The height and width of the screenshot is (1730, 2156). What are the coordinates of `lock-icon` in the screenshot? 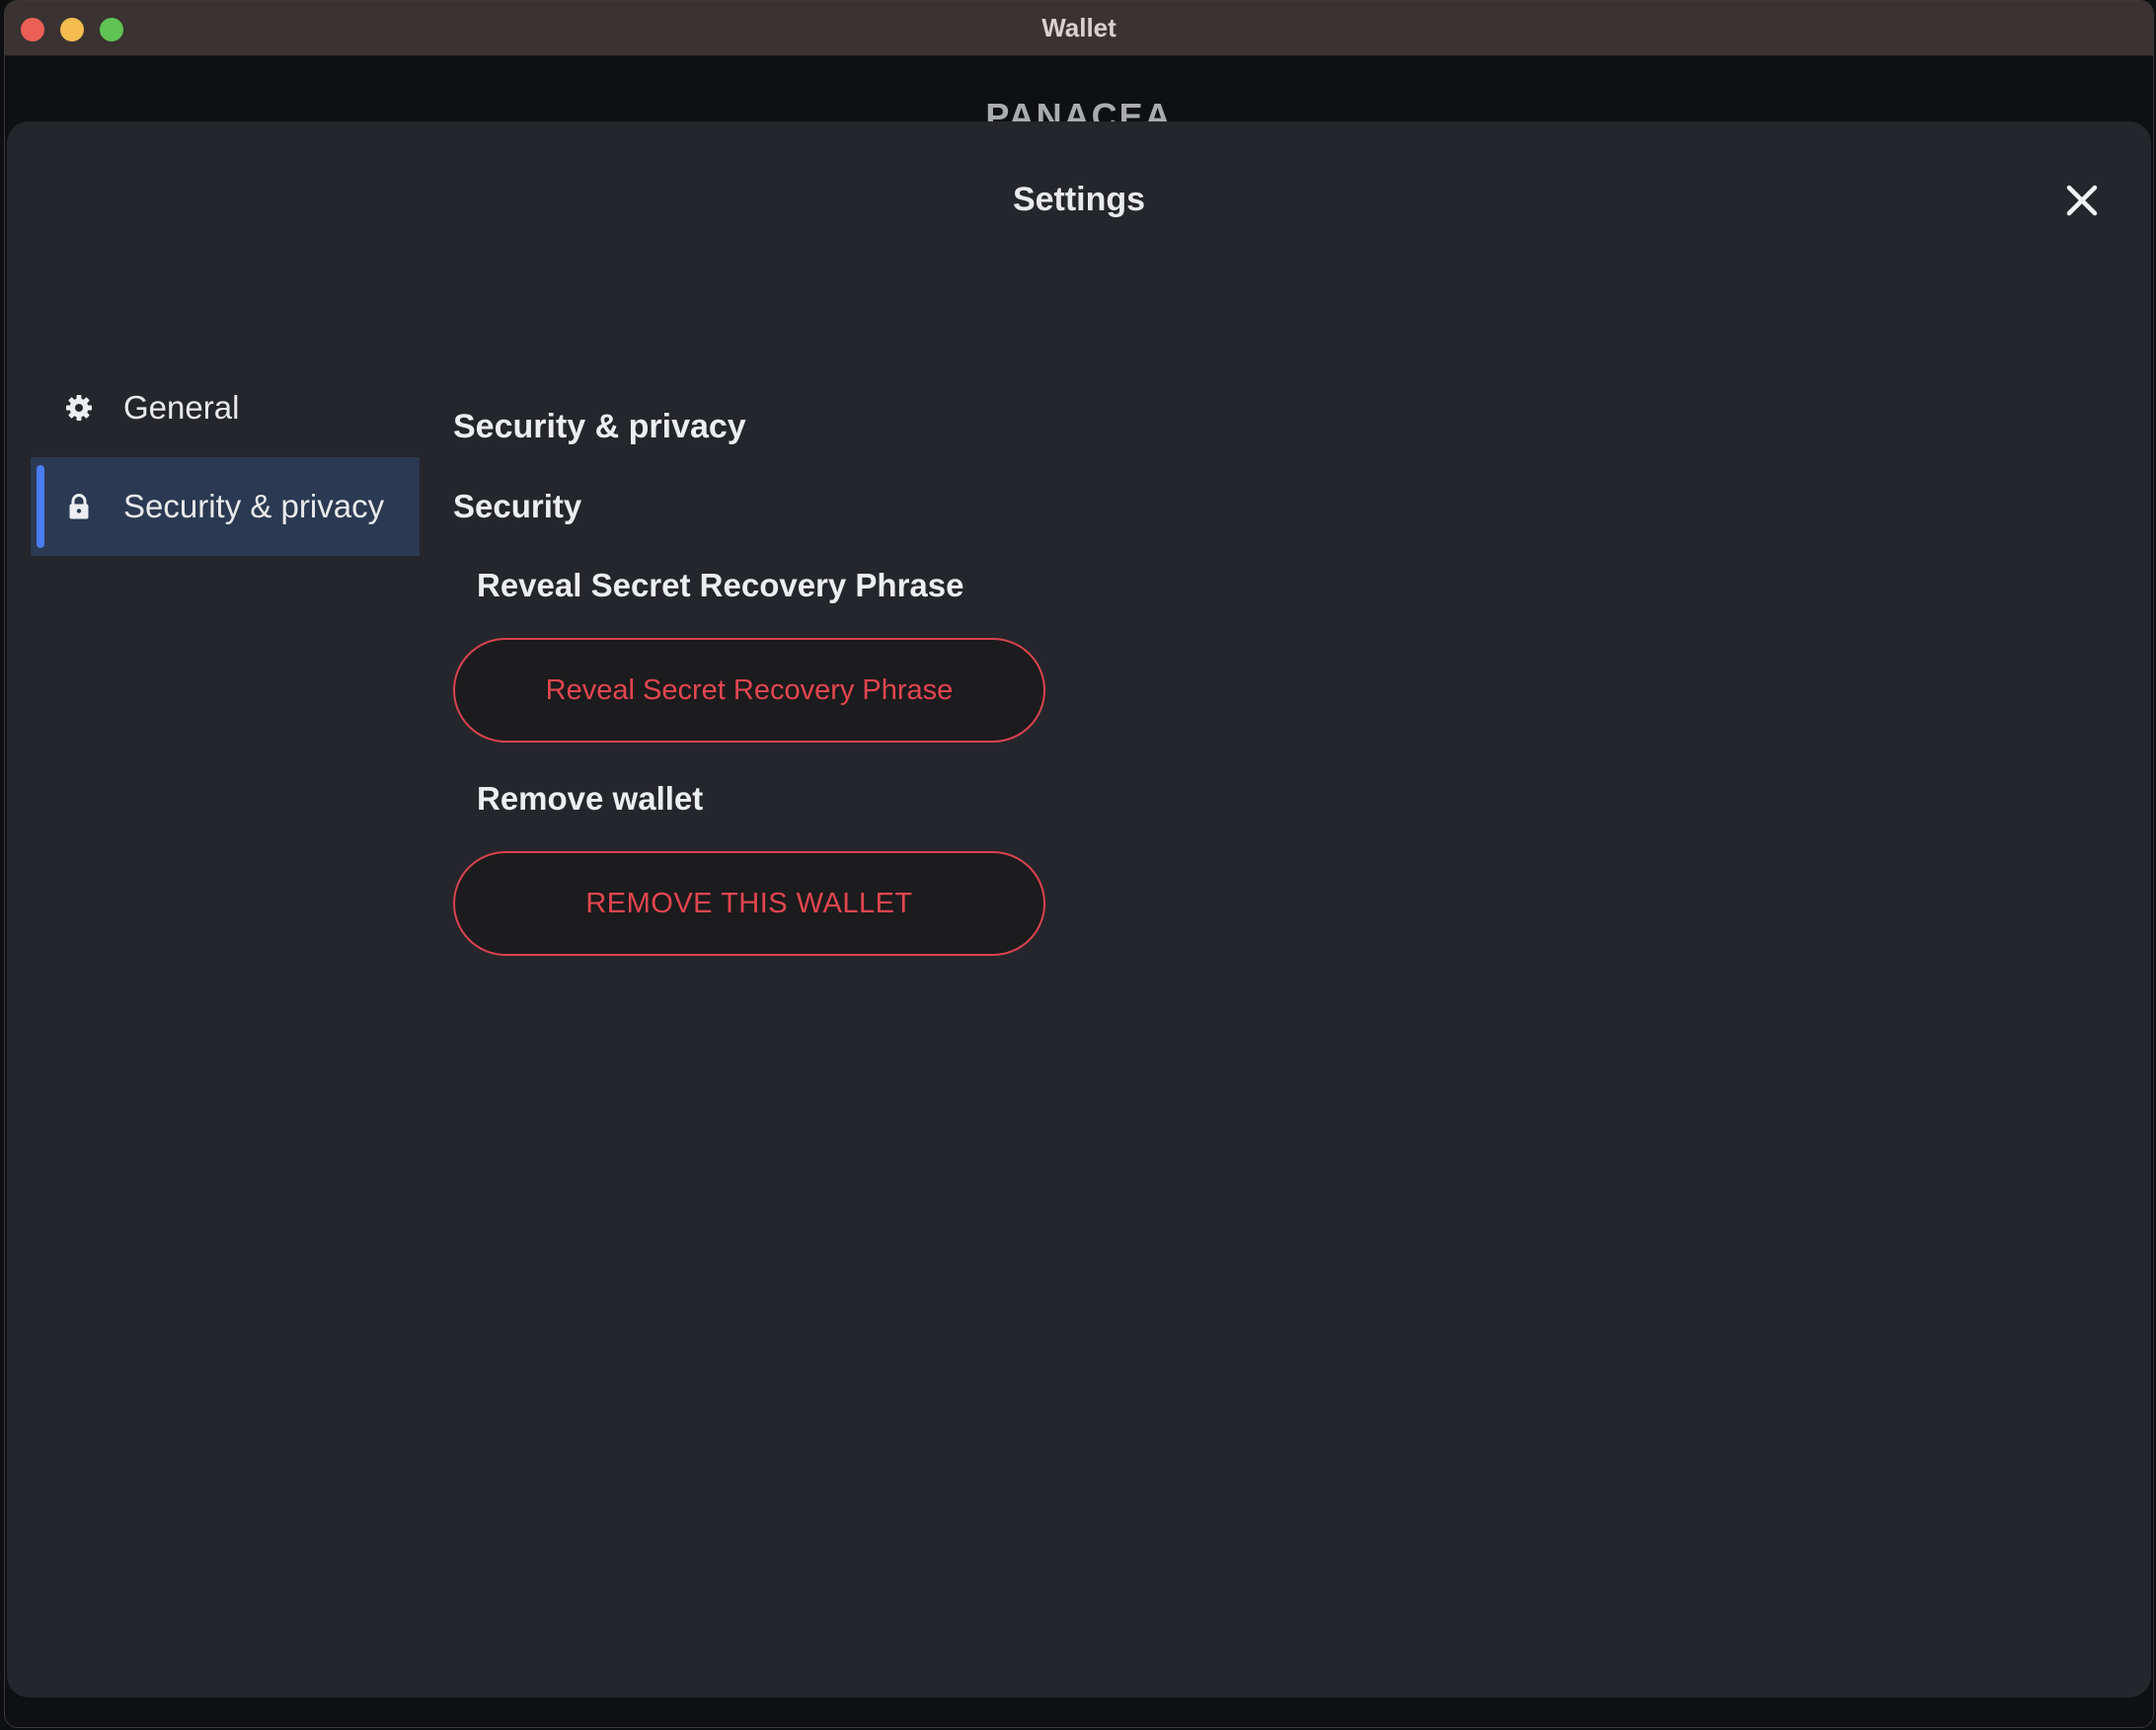 It's located at (79, 506).